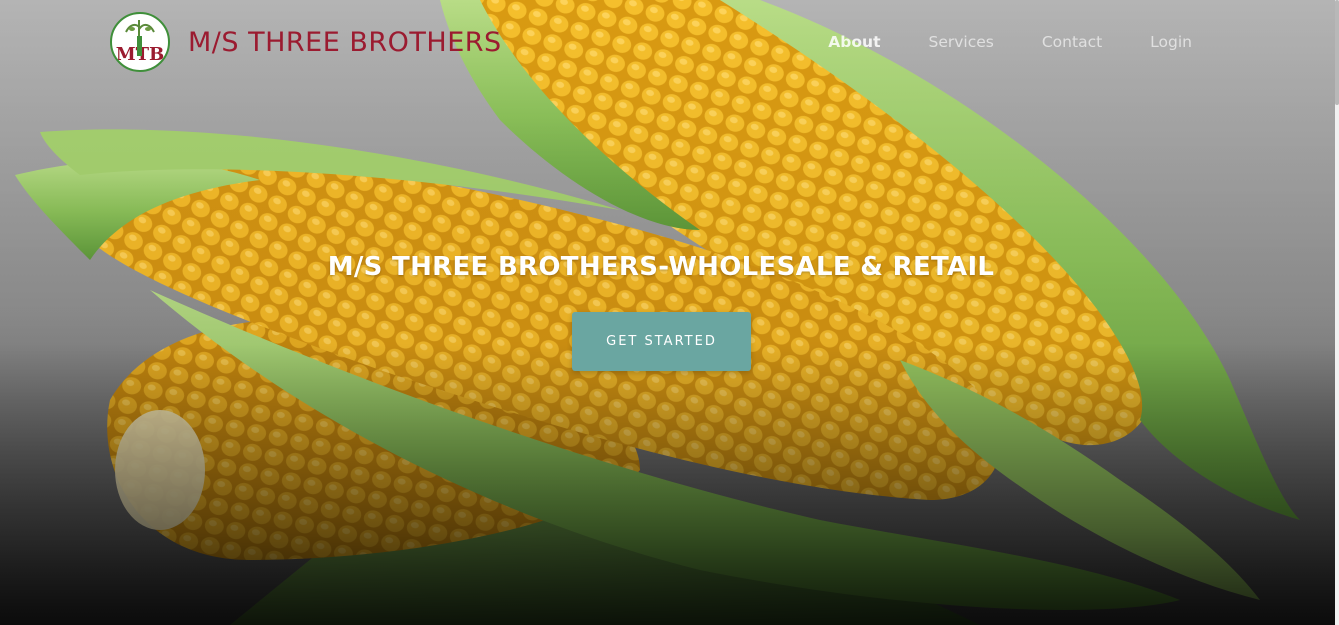 The height and width of the screenshot is (625, 1339). I want to click on get-started-button: GET STARTED, so click(661, 341).